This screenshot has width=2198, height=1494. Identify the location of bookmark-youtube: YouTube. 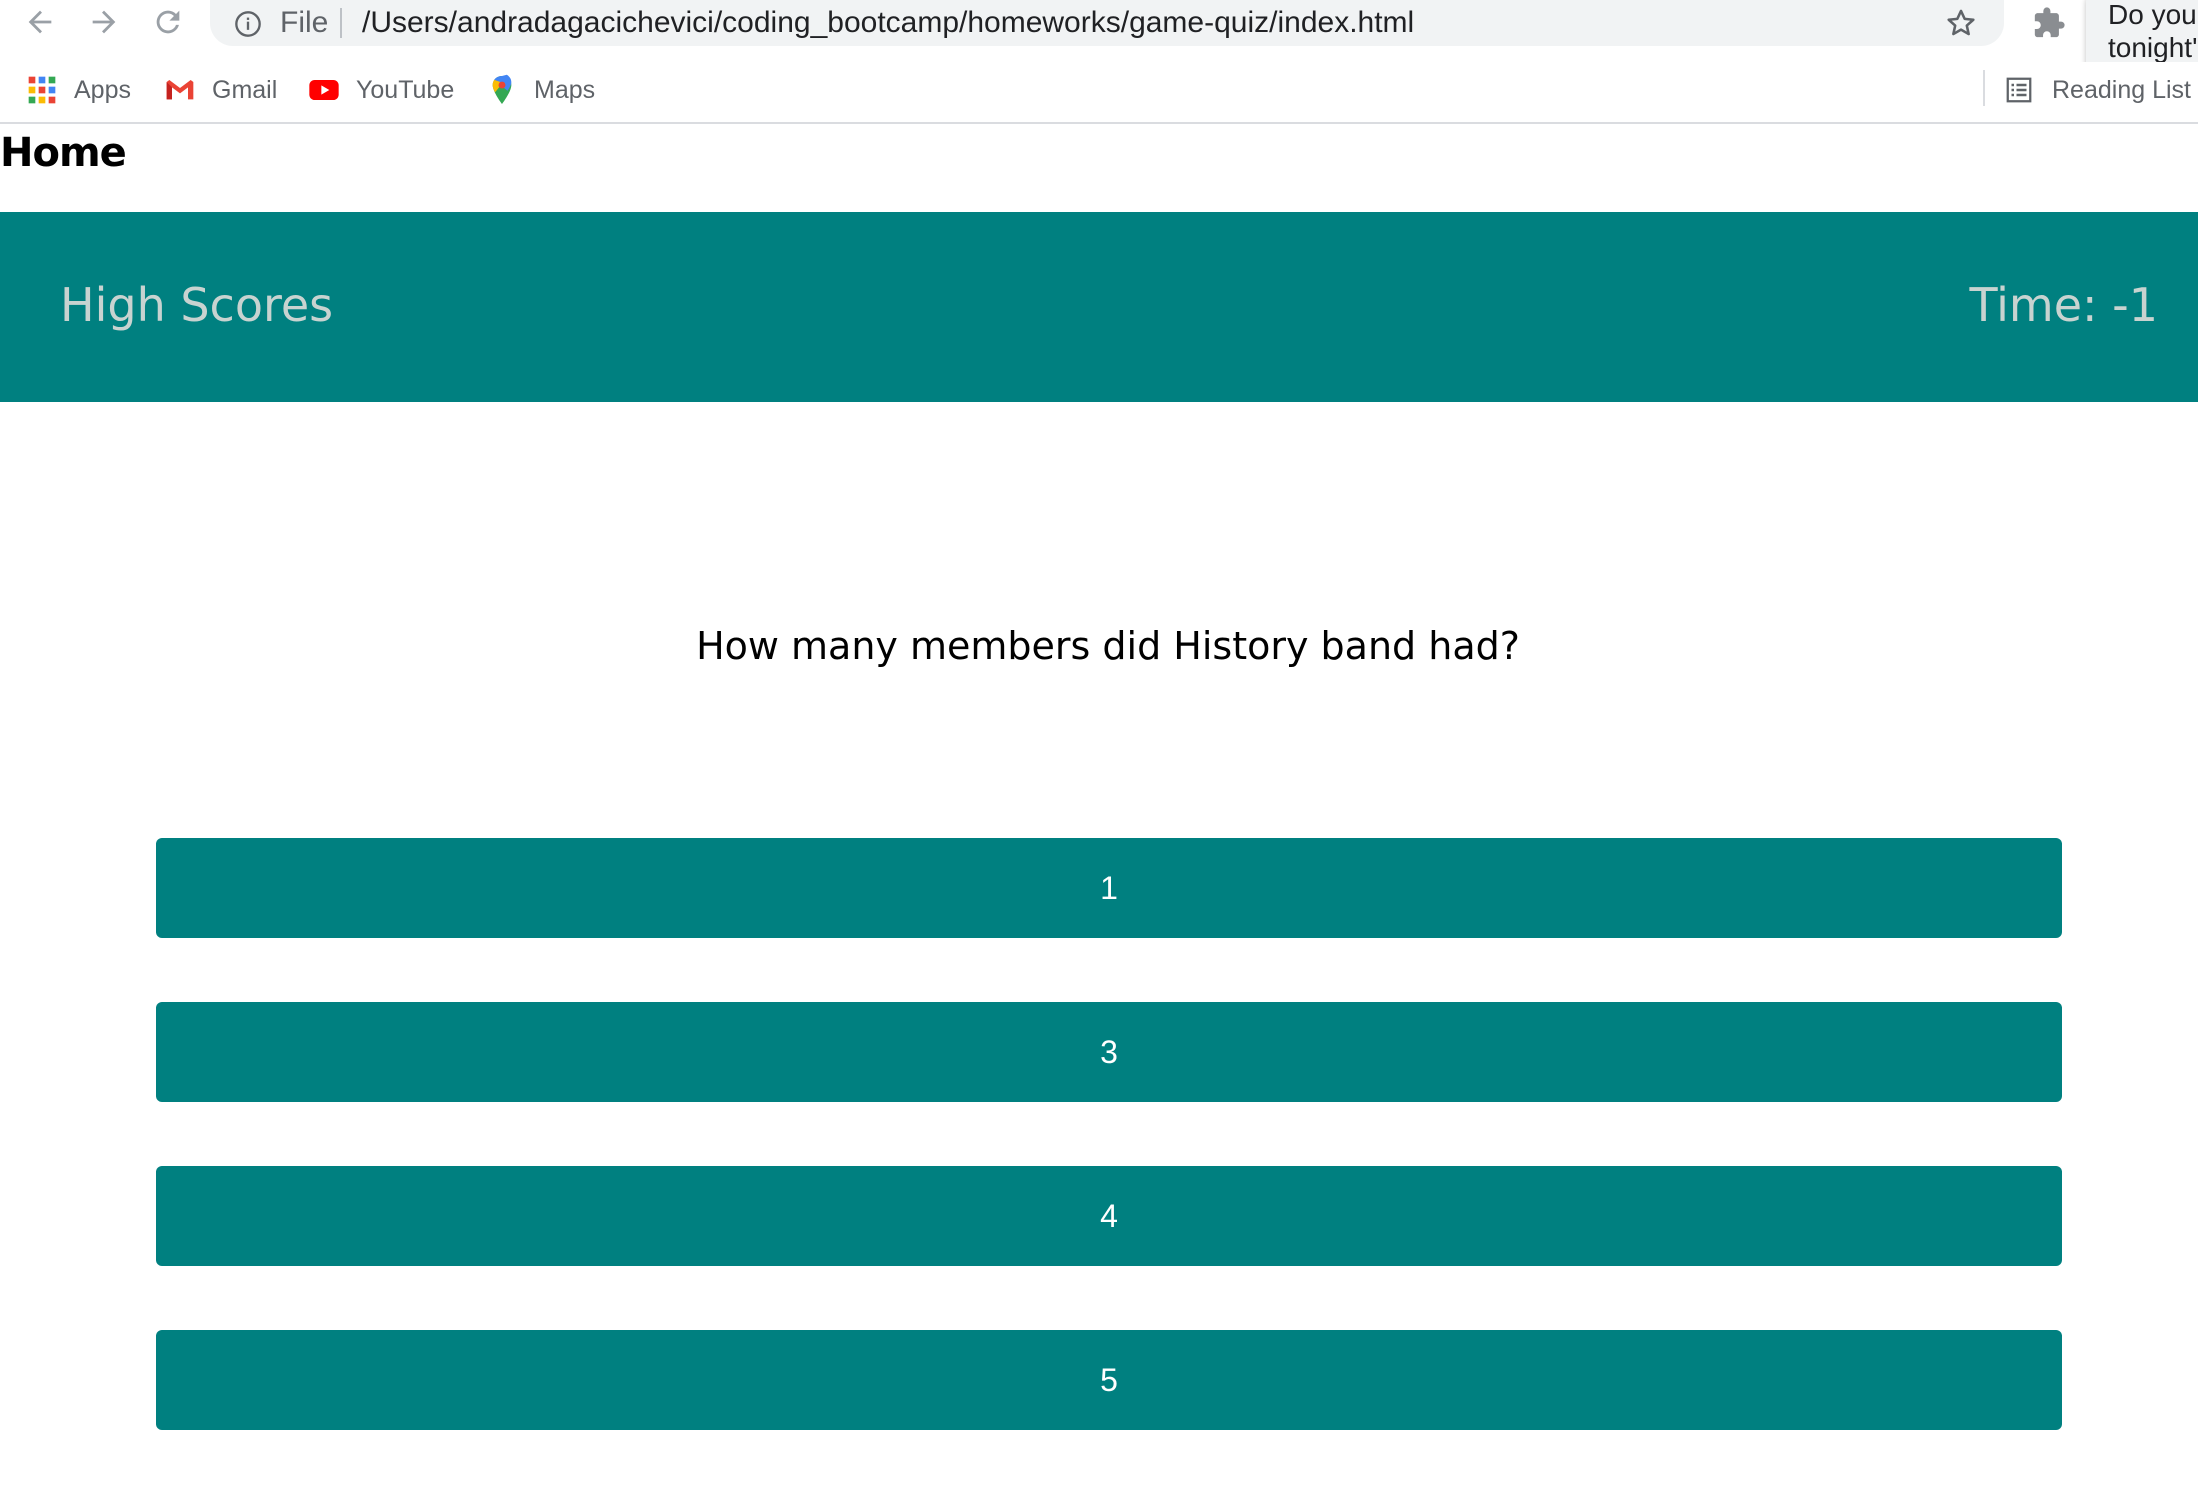
(381, 90).